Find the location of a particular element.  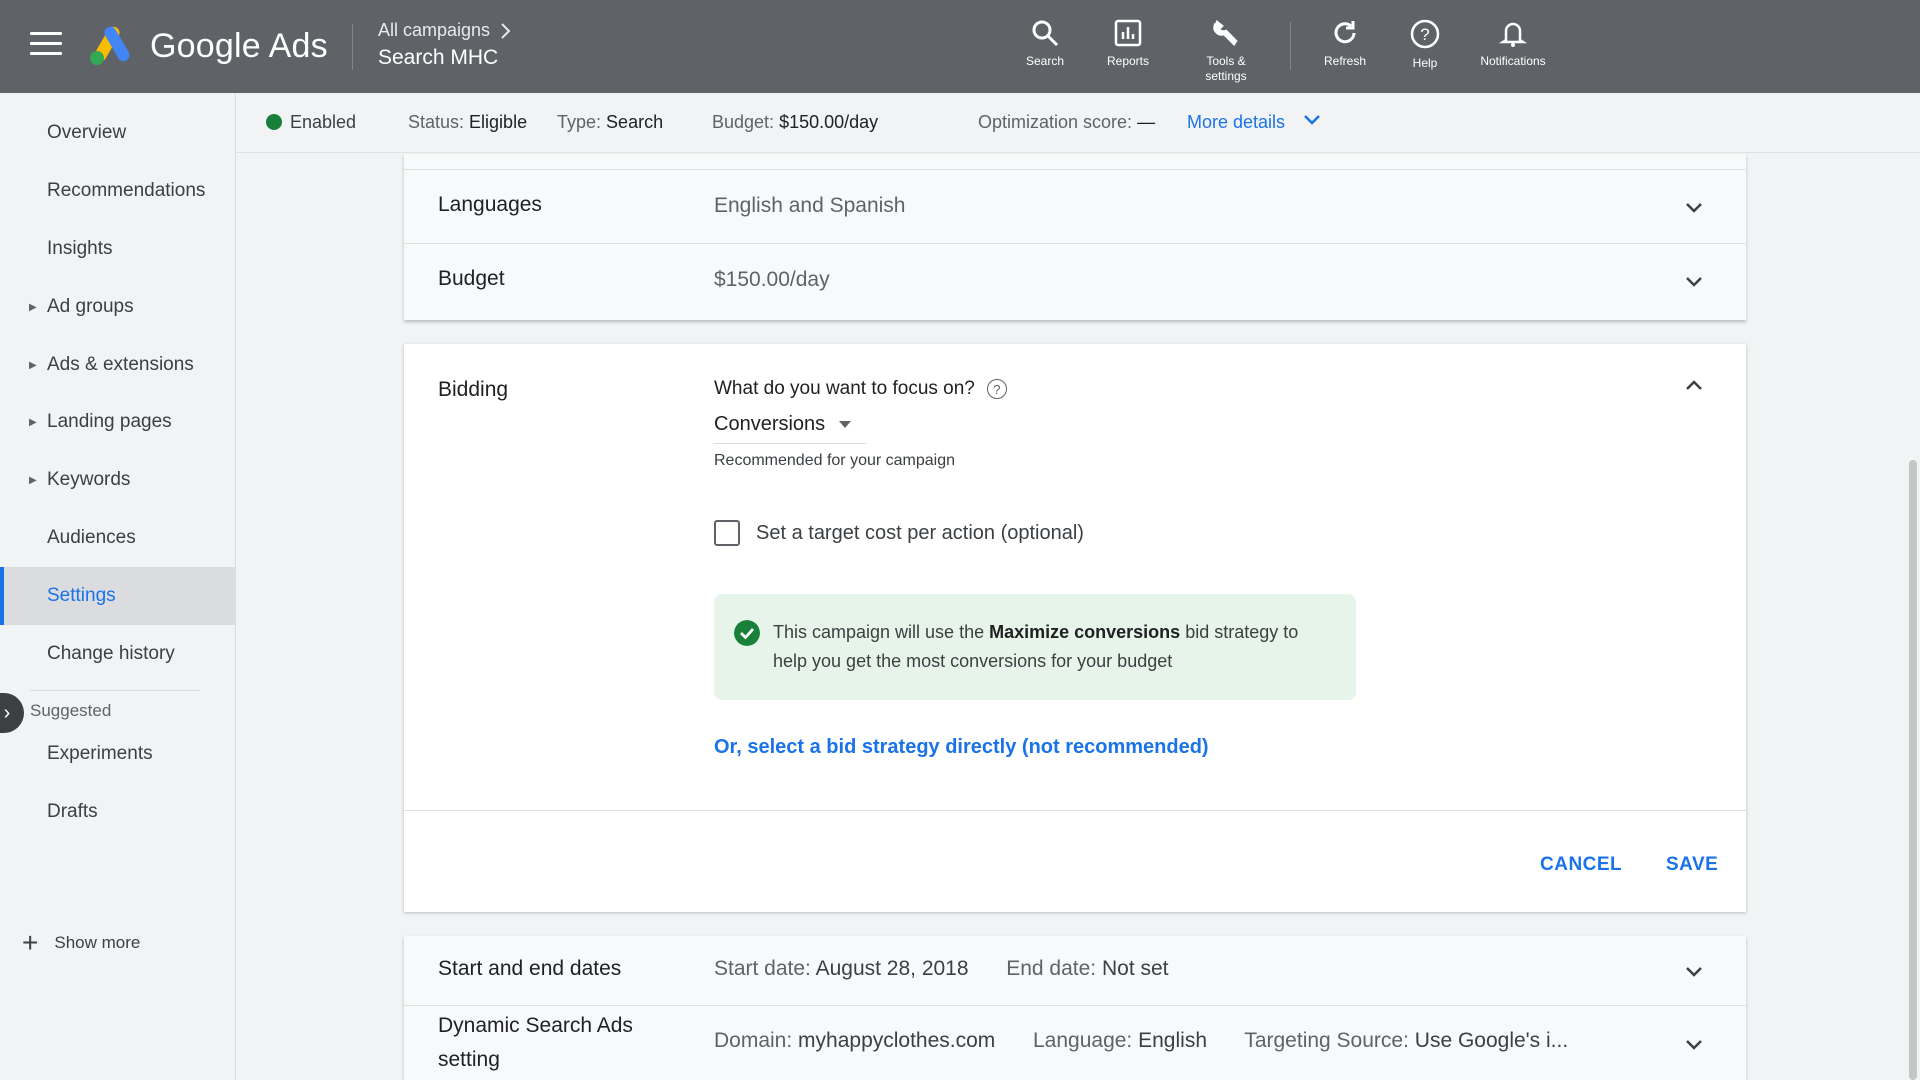

chevron-right-icon is located at coordinates (506, 30).